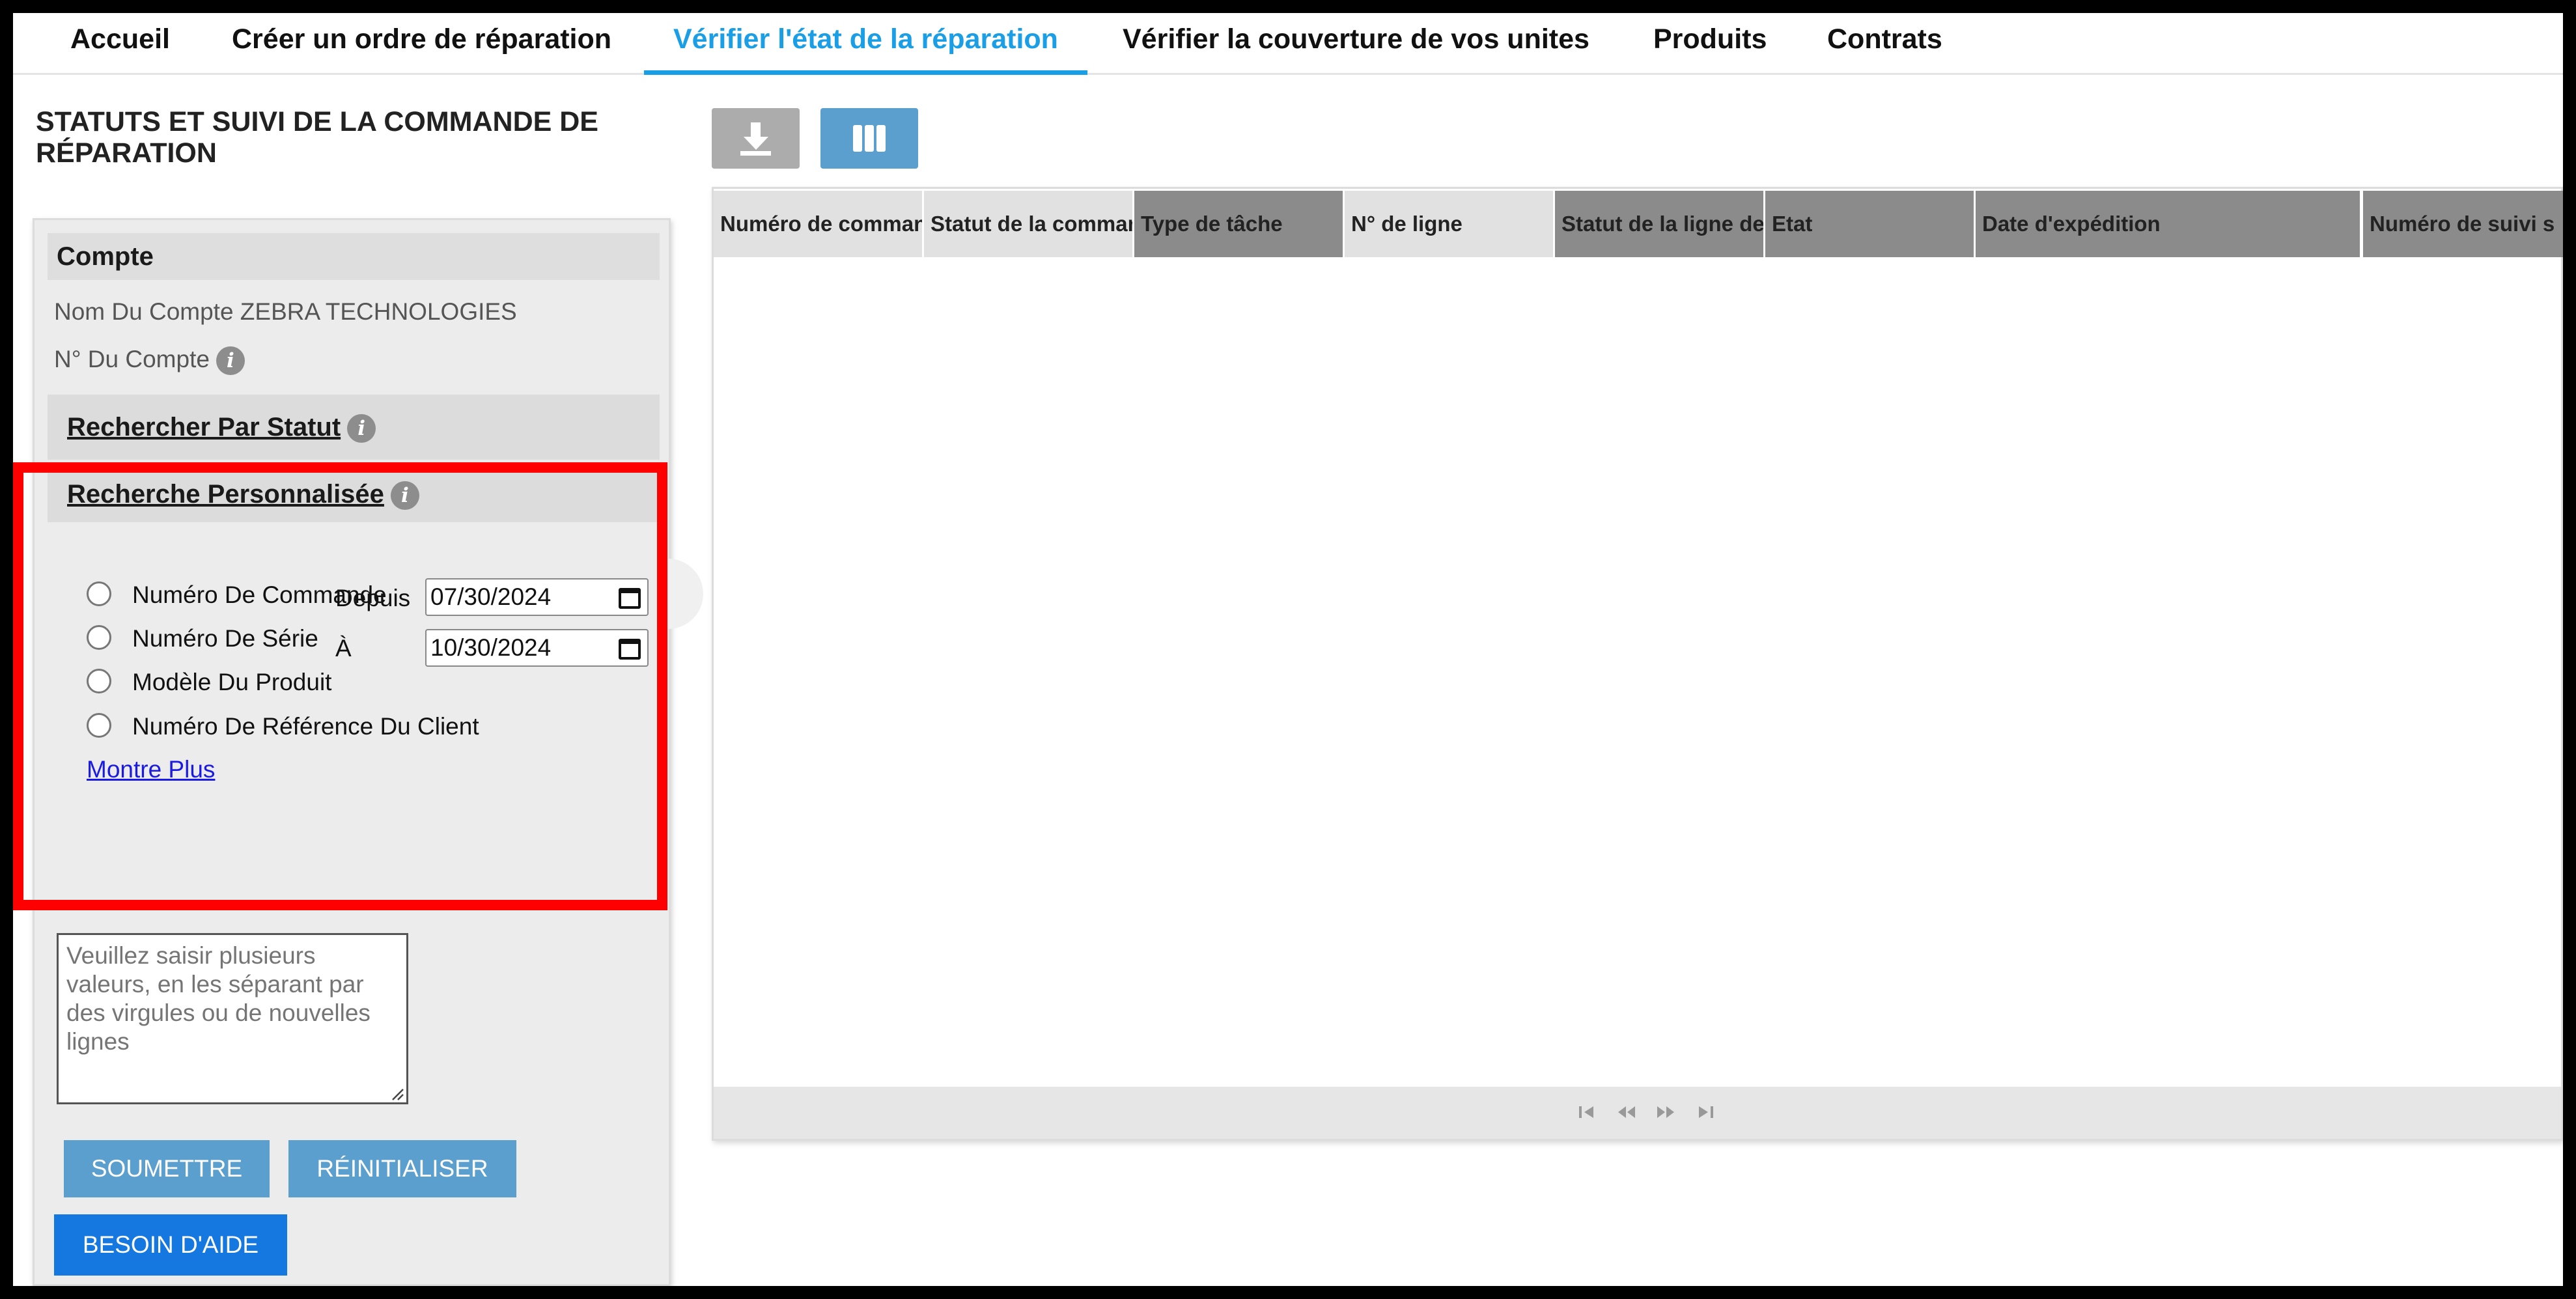 Image resolution: width=2576 pixels, height=1299 pixels. What do you see at coordinates (1588, 1112) in the screenshot?
I see `first-page-icon` at bounding box center [1588, 1112].